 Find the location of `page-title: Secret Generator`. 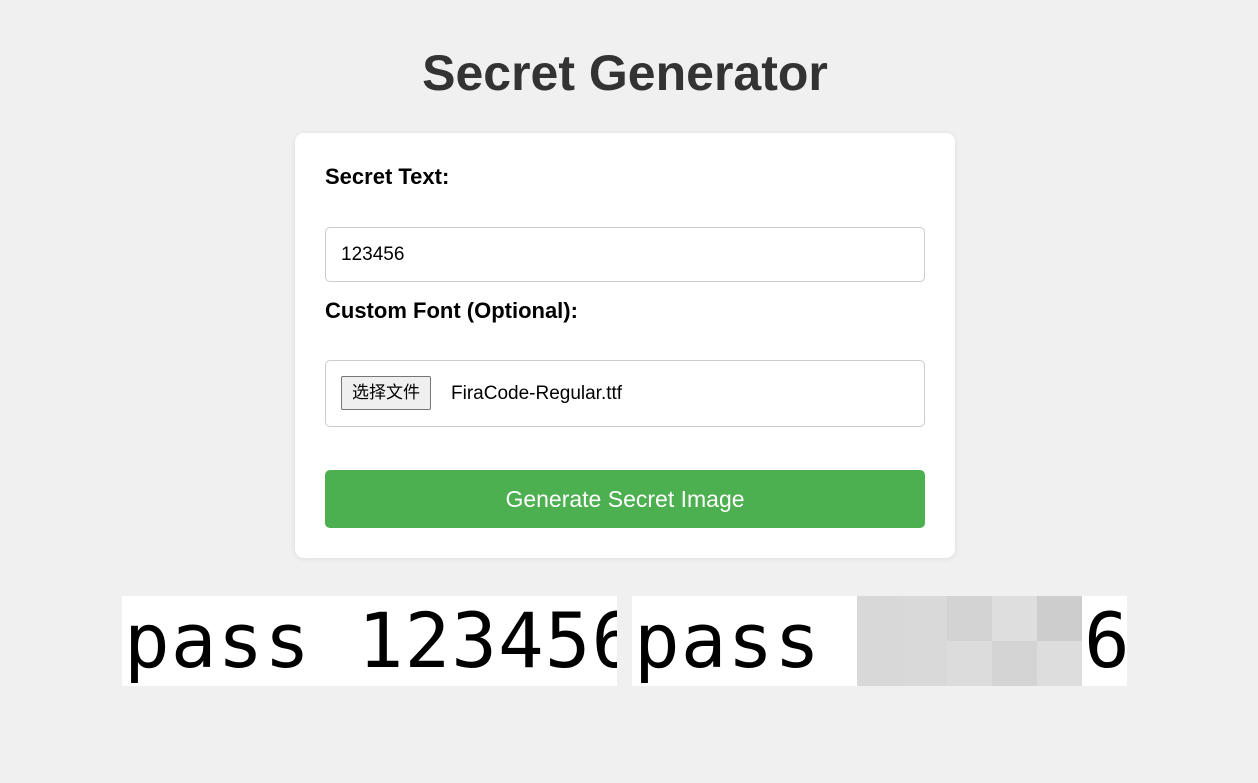

page-title: Secret Generator is located at coordinates (625, 73).